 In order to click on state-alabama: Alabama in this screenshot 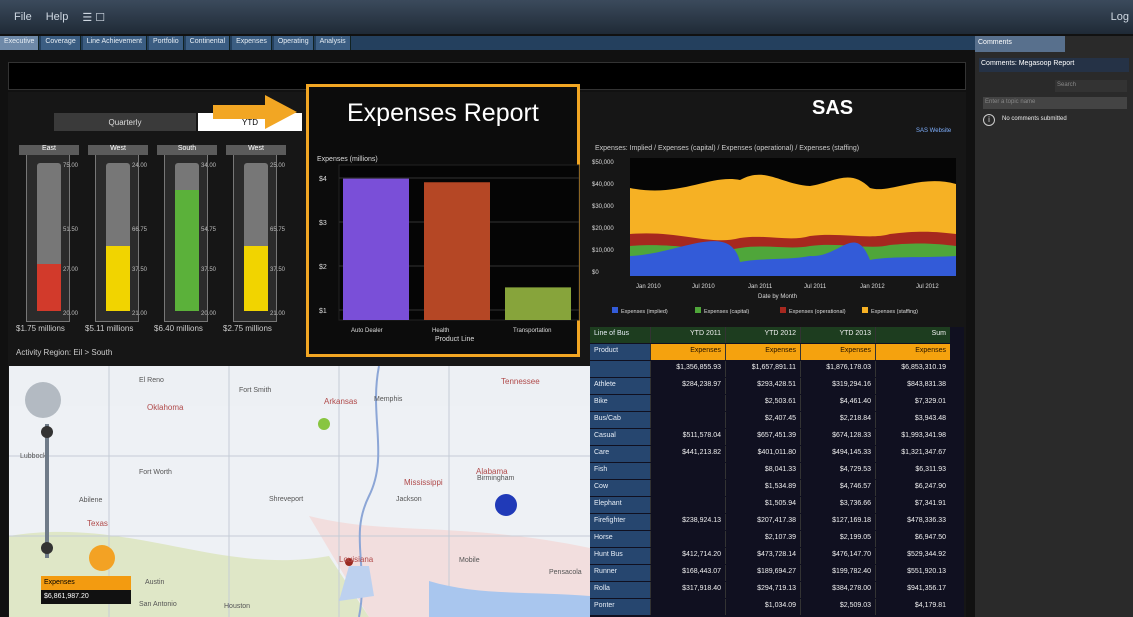, I will do `click(492, 471)`.